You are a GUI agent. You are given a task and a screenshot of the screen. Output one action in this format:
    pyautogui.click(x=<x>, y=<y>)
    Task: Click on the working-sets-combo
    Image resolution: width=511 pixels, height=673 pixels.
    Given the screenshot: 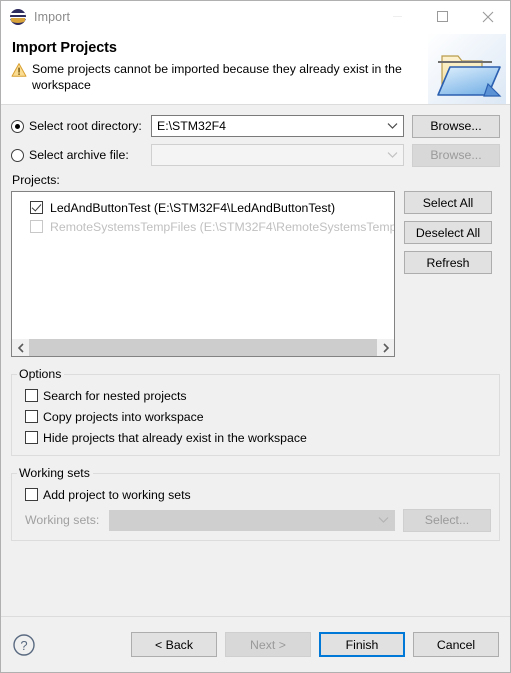 What is the action you would take?
    pyautogui.click(x=252, y=520)
    